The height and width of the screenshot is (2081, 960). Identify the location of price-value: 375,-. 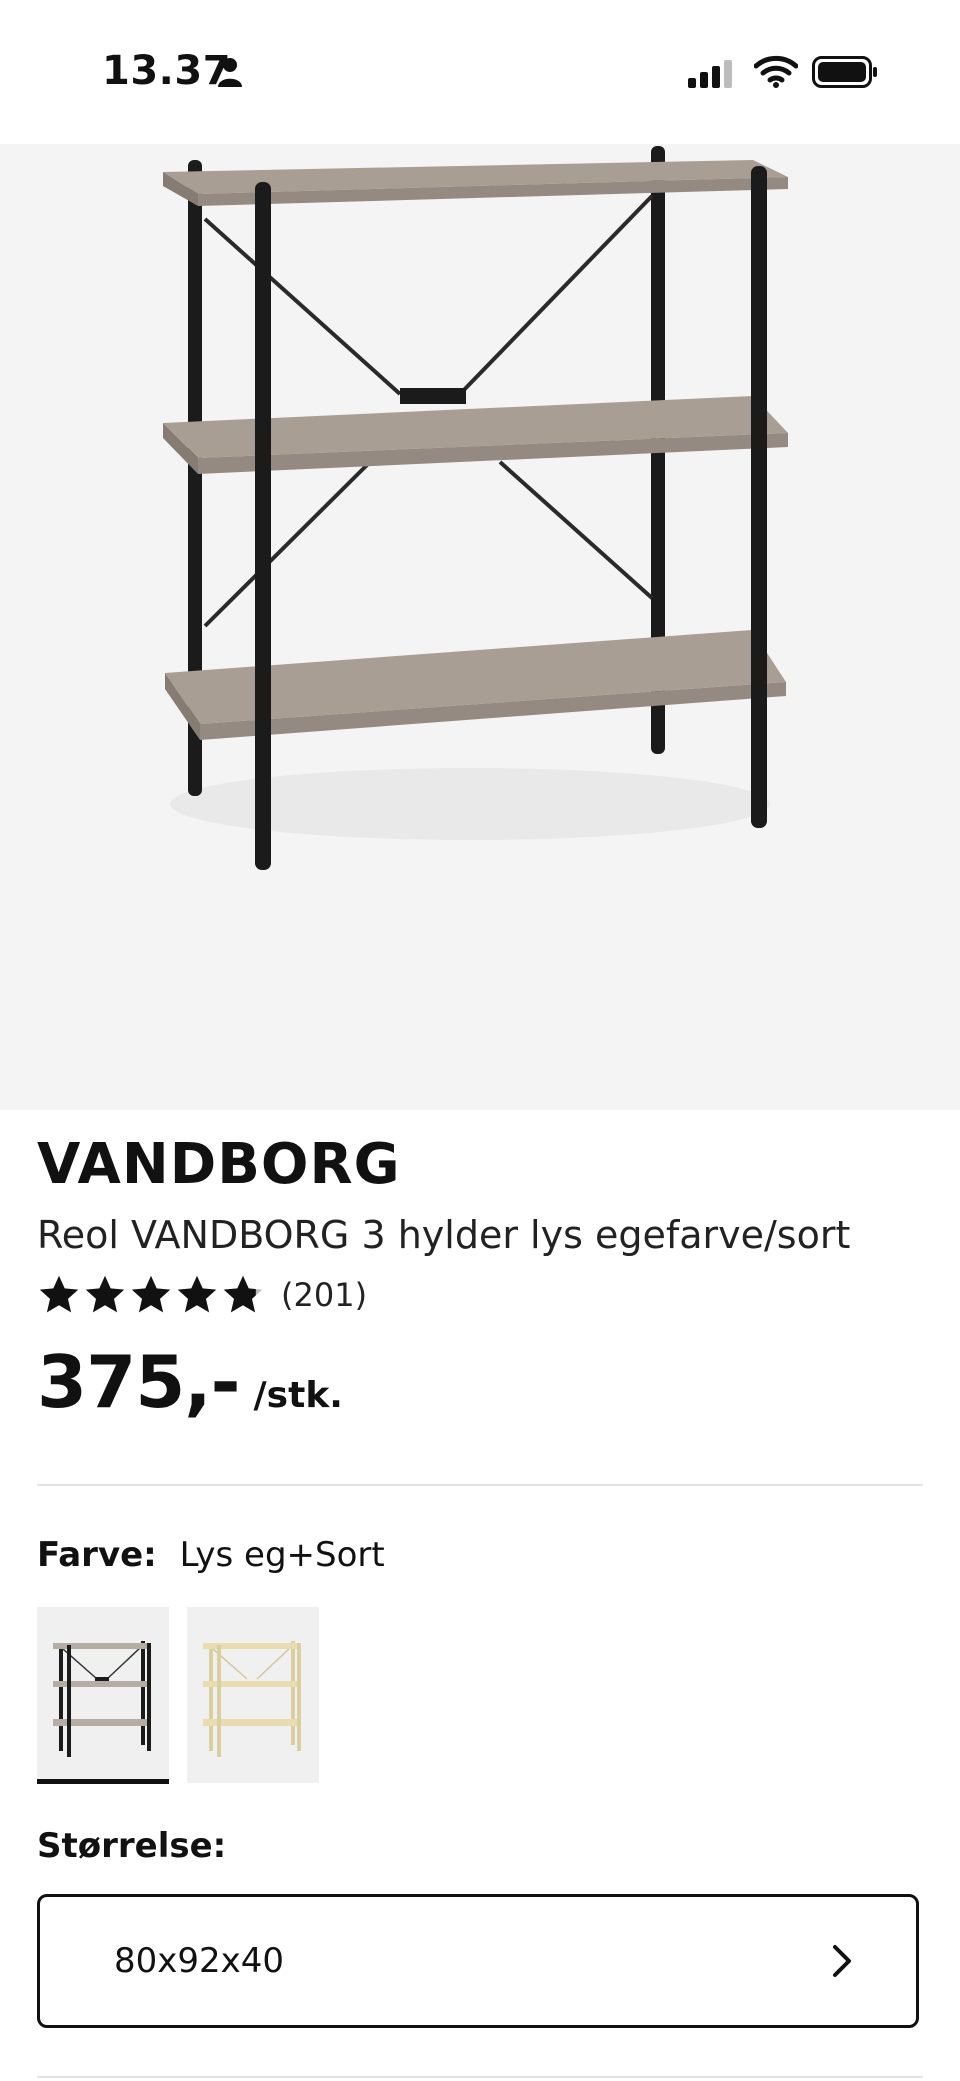
(139, 1382).